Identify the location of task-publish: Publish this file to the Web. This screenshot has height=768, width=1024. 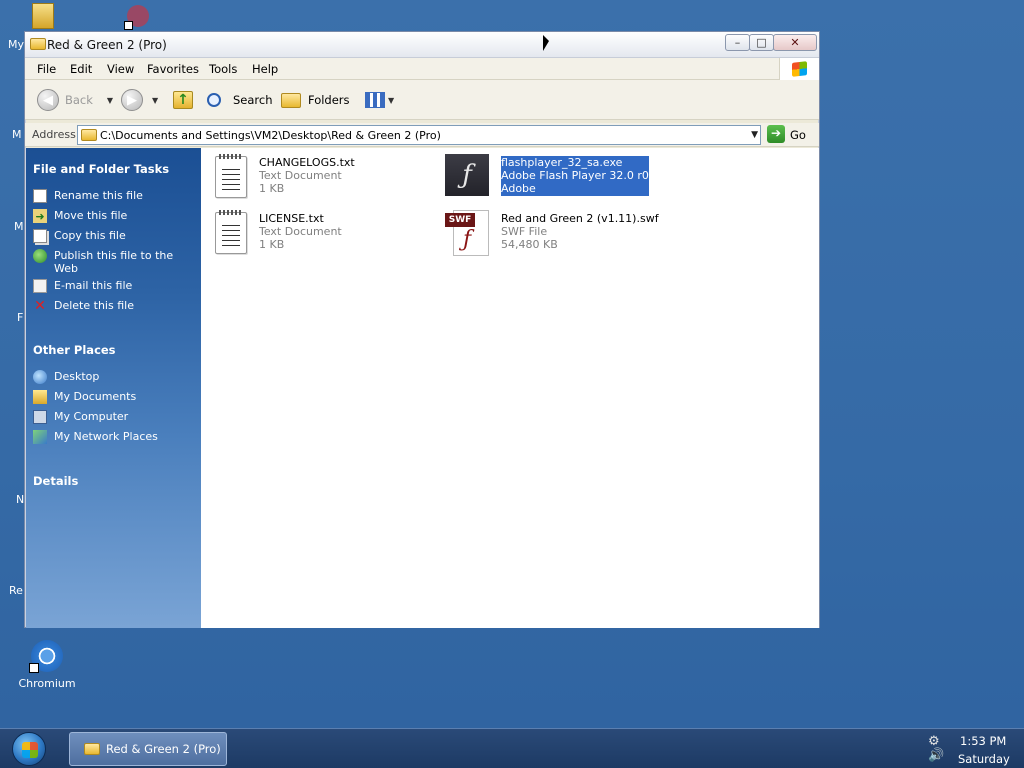
(114, 262).